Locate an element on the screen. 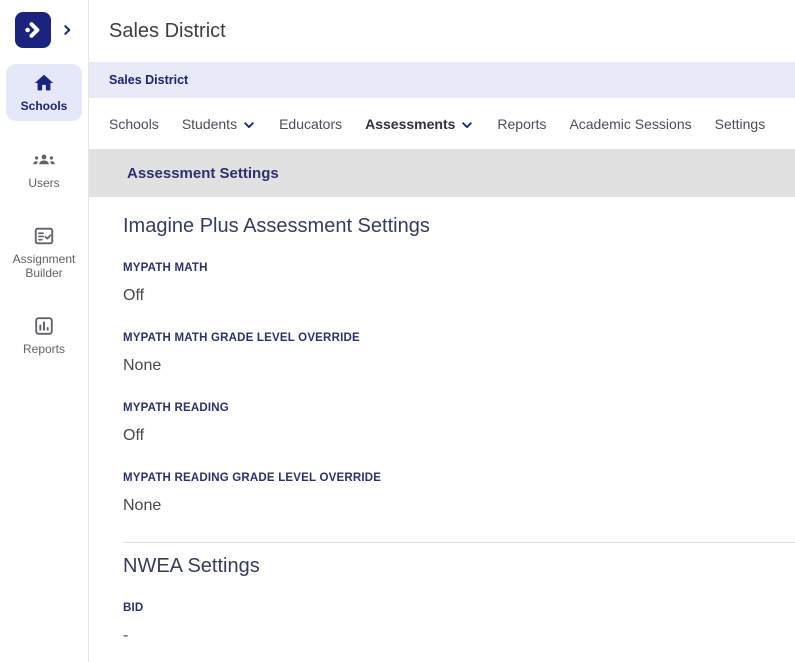 This screenshot has height=662, width=795. field-mypath-math: MYPATH MATH Off is located at coordinates (447, 283).